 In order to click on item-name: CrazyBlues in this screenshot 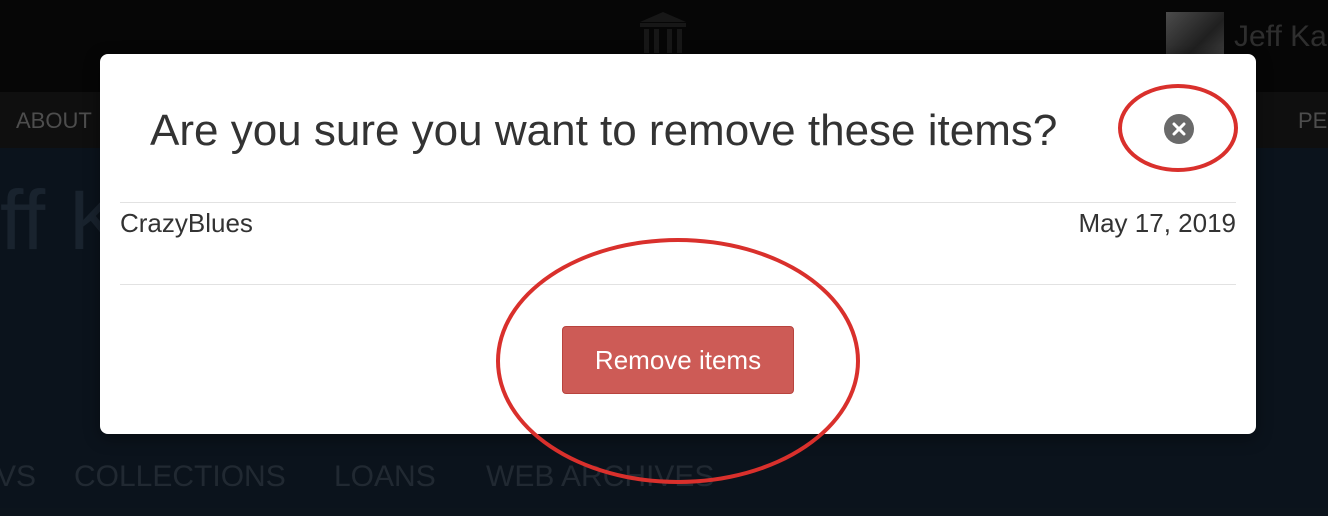, I will do `click(186, 223)`.